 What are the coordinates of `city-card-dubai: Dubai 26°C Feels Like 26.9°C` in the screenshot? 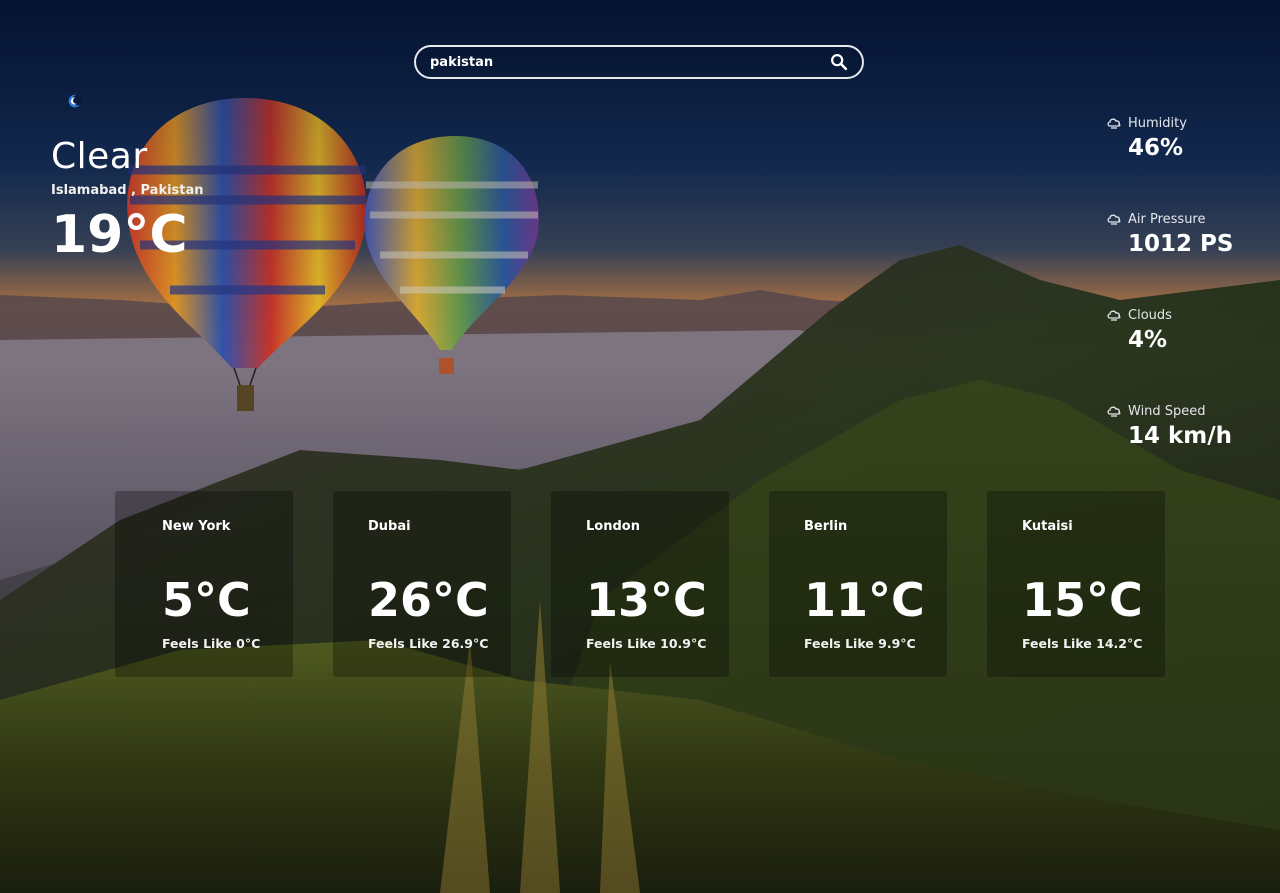 It's located at (422, 584).